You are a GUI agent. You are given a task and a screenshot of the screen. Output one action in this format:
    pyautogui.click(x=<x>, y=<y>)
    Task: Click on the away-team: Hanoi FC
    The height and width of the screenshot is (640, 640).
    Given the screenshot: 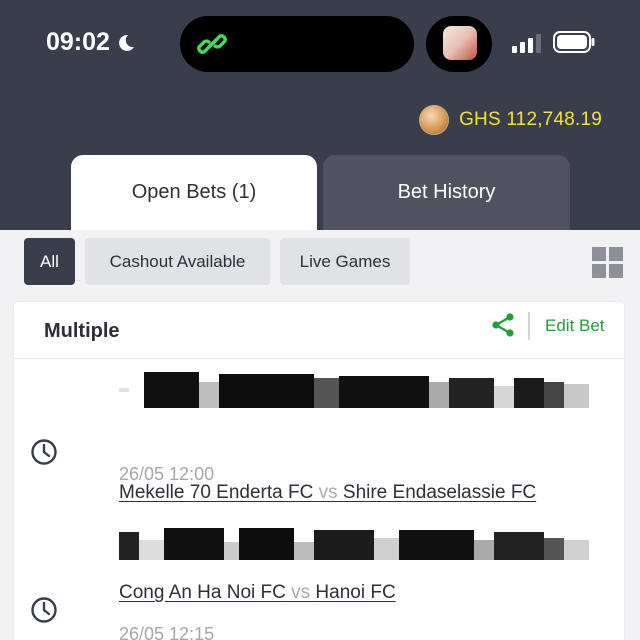 What is the action you would take?
    pyautogui.click(x=355, y=592)
    